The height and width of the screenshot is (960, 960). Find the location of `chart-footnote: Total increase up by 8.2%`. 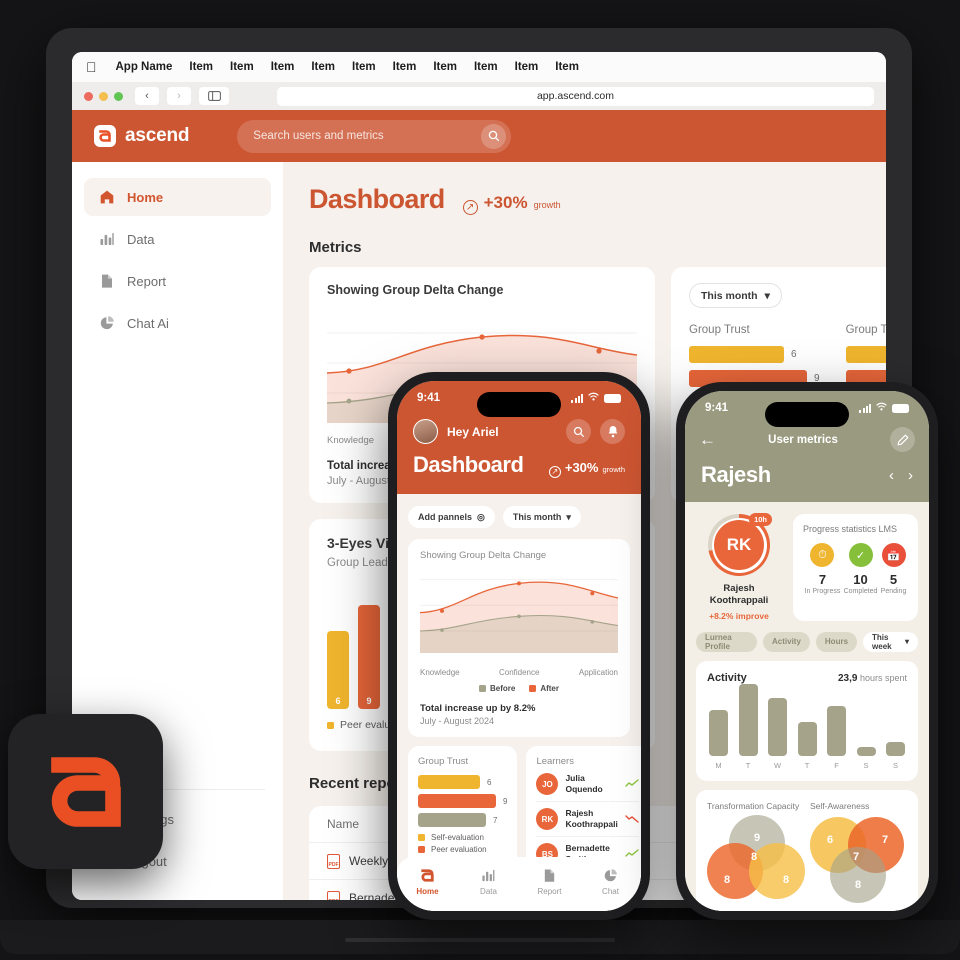

chart-footnote: Total increase up by 8.2% is located at coordinates (478, 708).